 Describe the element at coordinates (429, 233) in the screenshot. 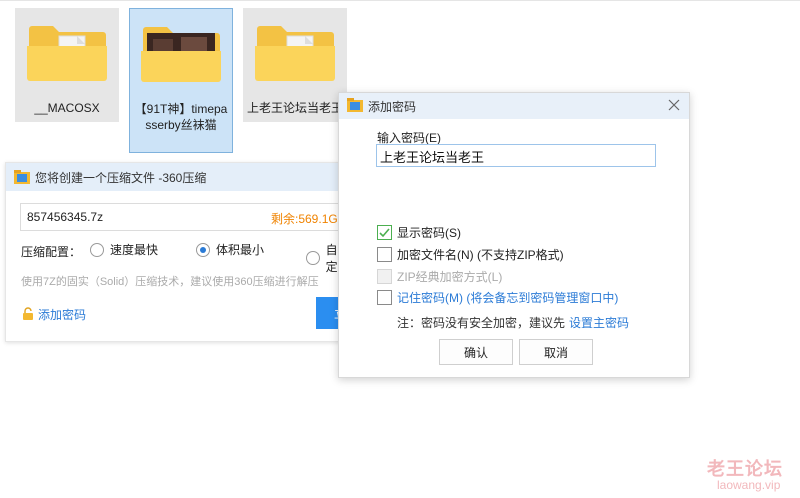

I see `checkbox-label: 显示密码(S)` at that location.